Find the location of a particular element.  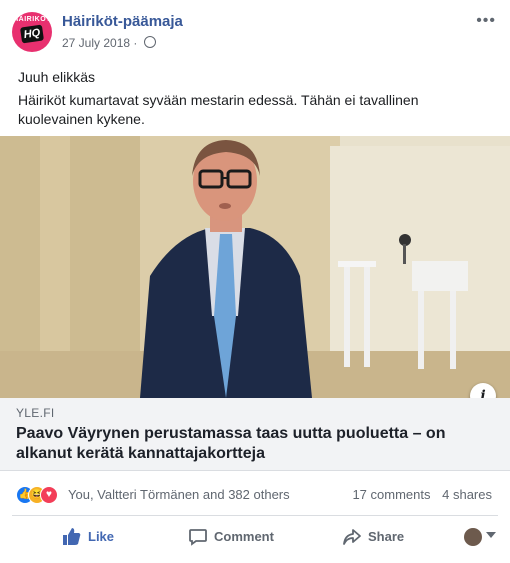

share-icon is located at coordinates (352, 537).